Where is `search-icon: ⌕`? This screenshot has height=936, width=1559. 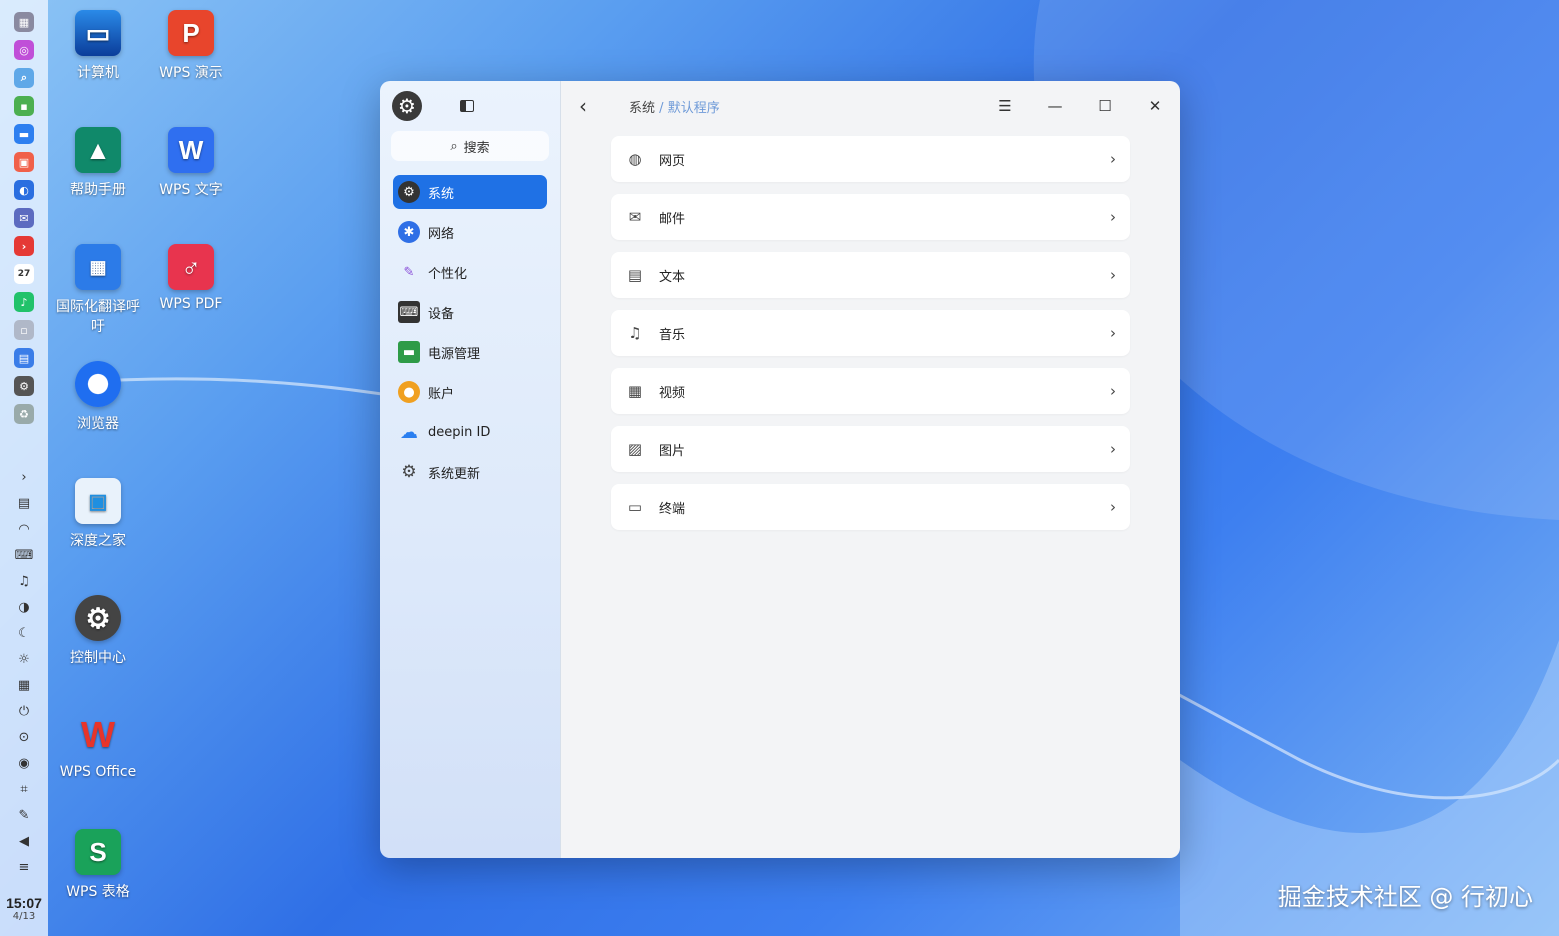 search-icon: ⌕ is located at coordinates (454, 146).